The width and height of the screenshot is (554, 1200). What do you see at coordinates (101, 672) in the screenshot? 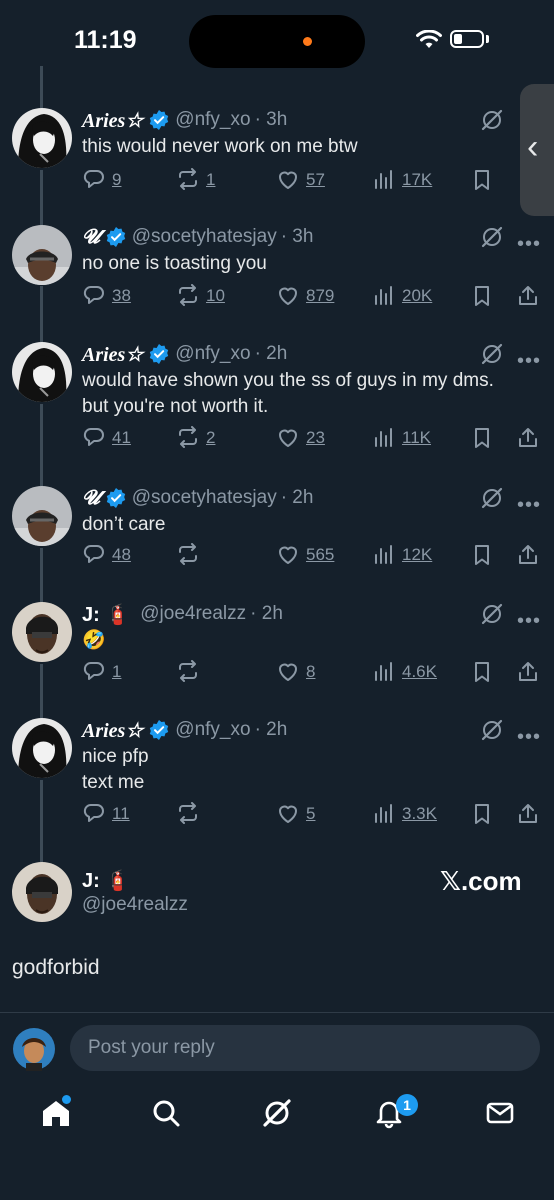
I see `reply-button: 1` at bounding box center [101, 672].